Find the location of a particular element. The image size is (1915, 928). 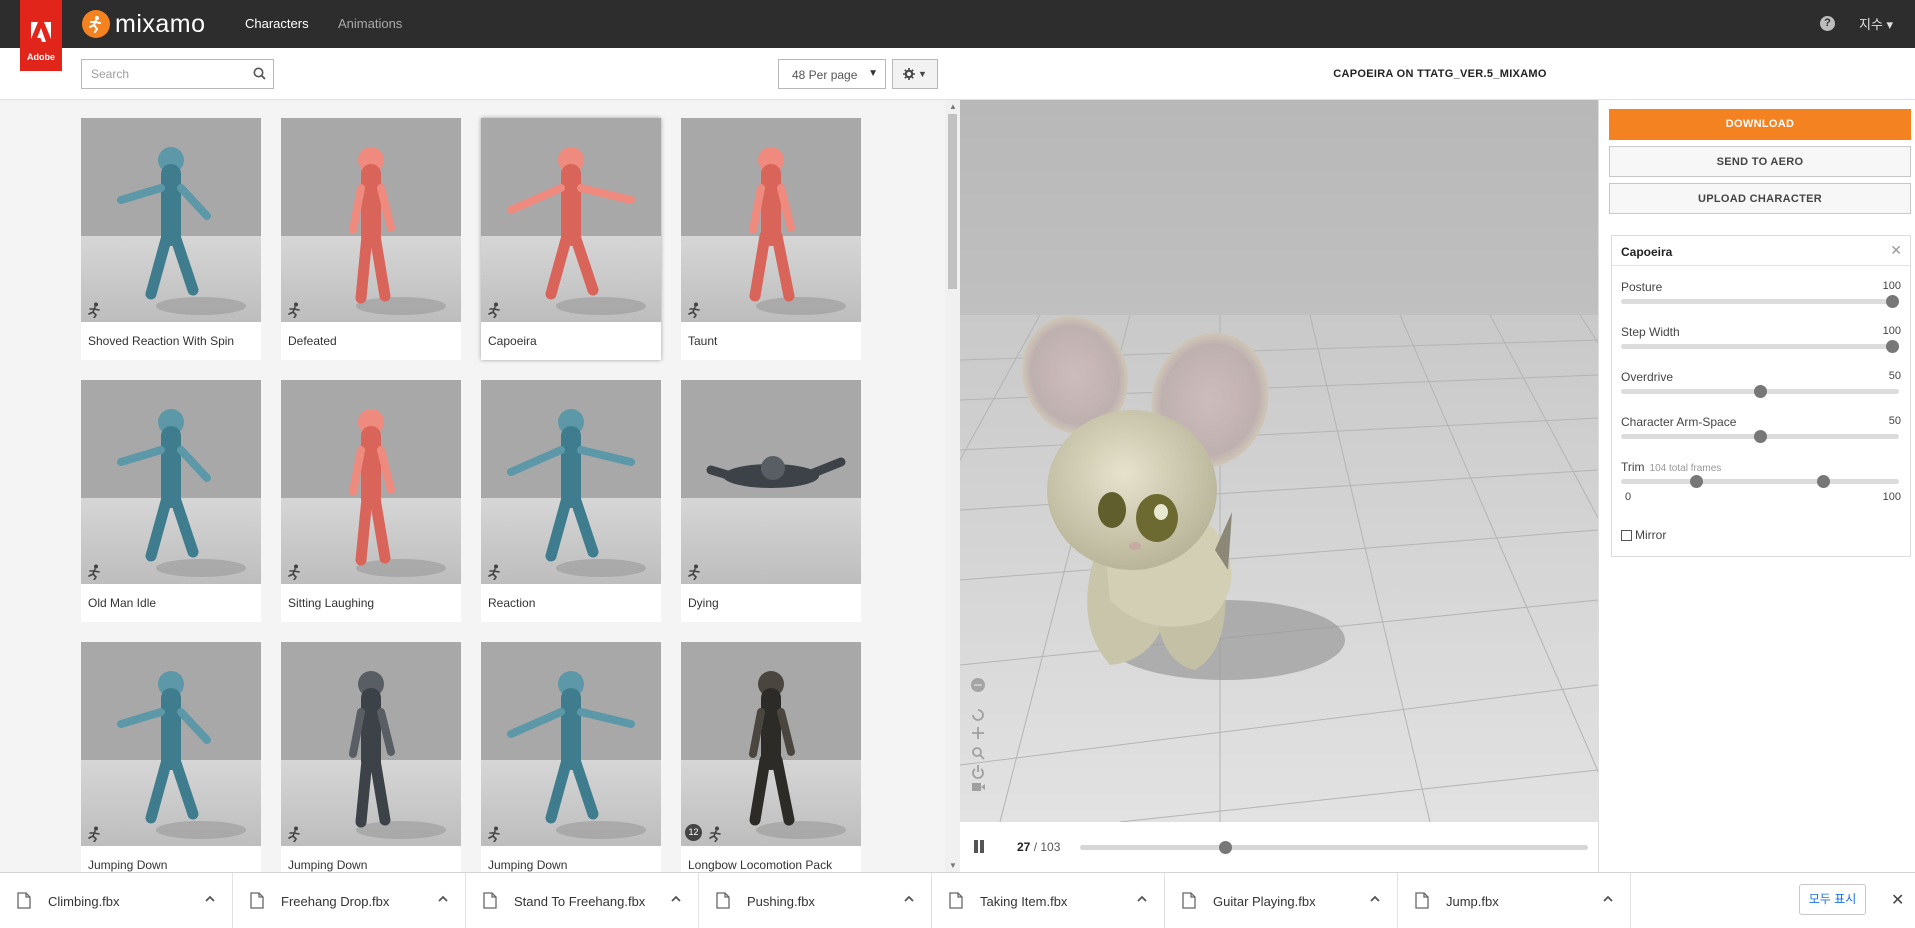

user-menu: 지수 ▾ is located at coordinates (1876, 23).